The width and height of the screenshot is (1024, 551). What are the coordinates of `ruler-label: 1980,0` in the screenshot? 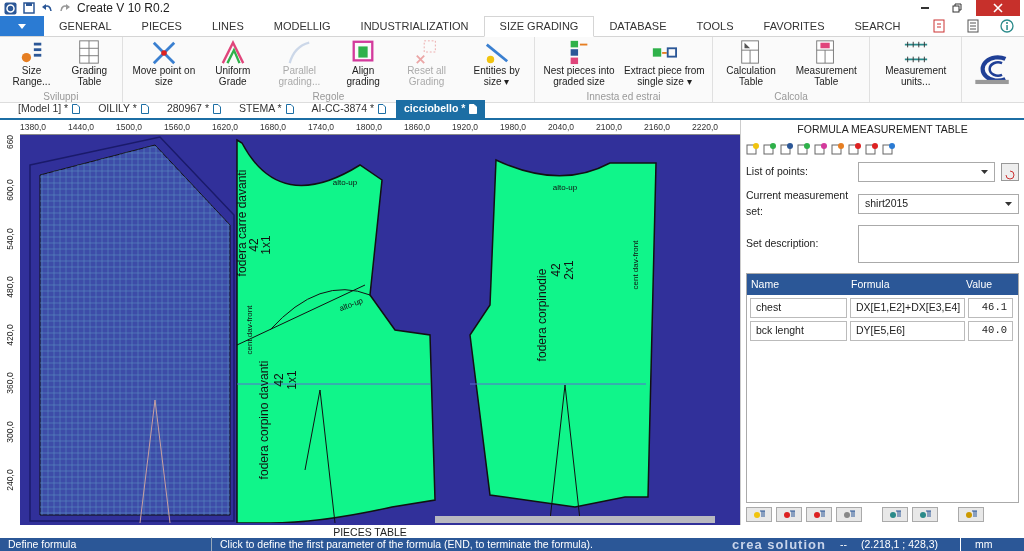 It's located at (513, 127).